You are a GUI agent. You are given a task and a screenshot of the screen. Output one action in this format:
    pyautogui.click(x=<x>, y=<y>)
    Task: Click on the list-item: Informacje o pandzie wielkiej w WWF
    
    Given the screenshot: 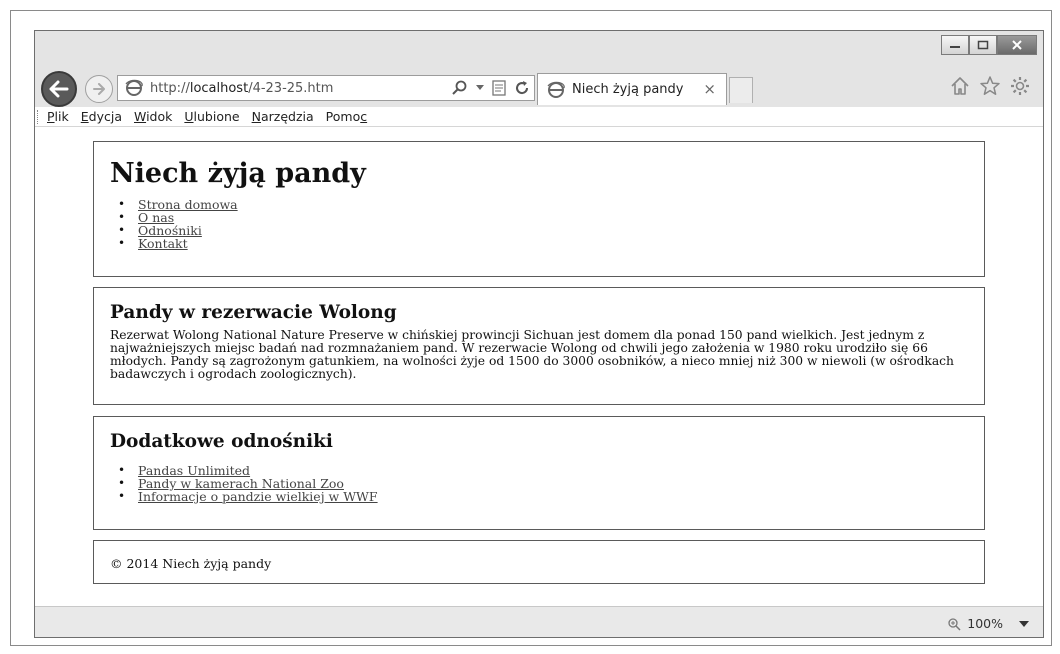 What is the action you would take?
    pyautogui.click(x=247, y=496)
    